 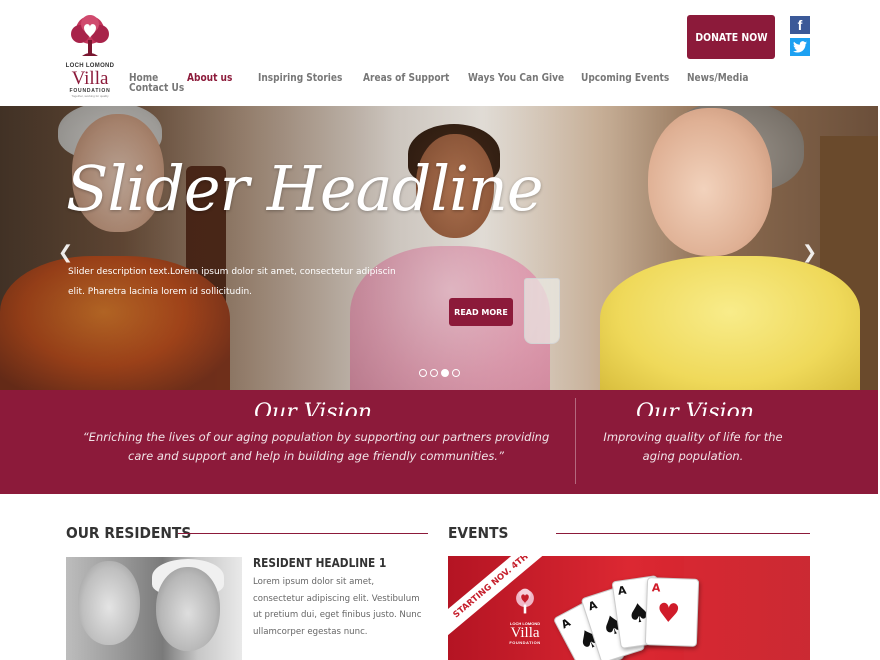 What do you see at coordinates (305, 188) in the screenshot?
I see `slider-headline: Slider Headline` at bounding box center [305, 188].